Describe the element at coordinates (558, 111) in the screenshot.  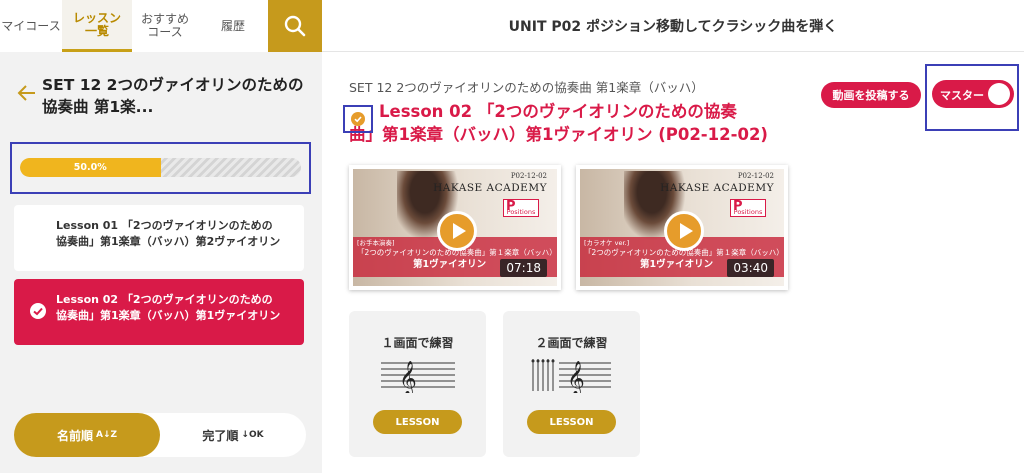
I see `lesson-title-line1: Lesson 02 「2つのヴァイオリンのための協奏` at that location.